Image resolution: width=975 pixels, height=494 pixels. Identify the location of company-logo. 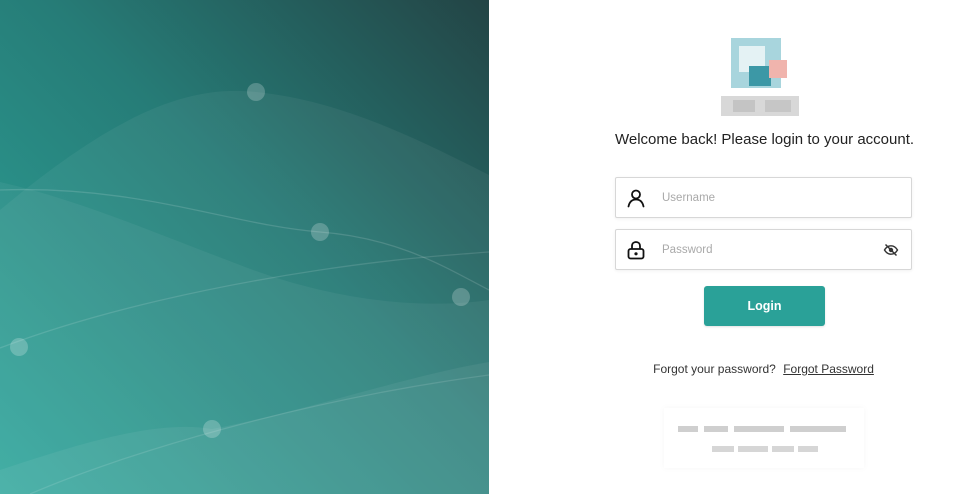
(761, 79).